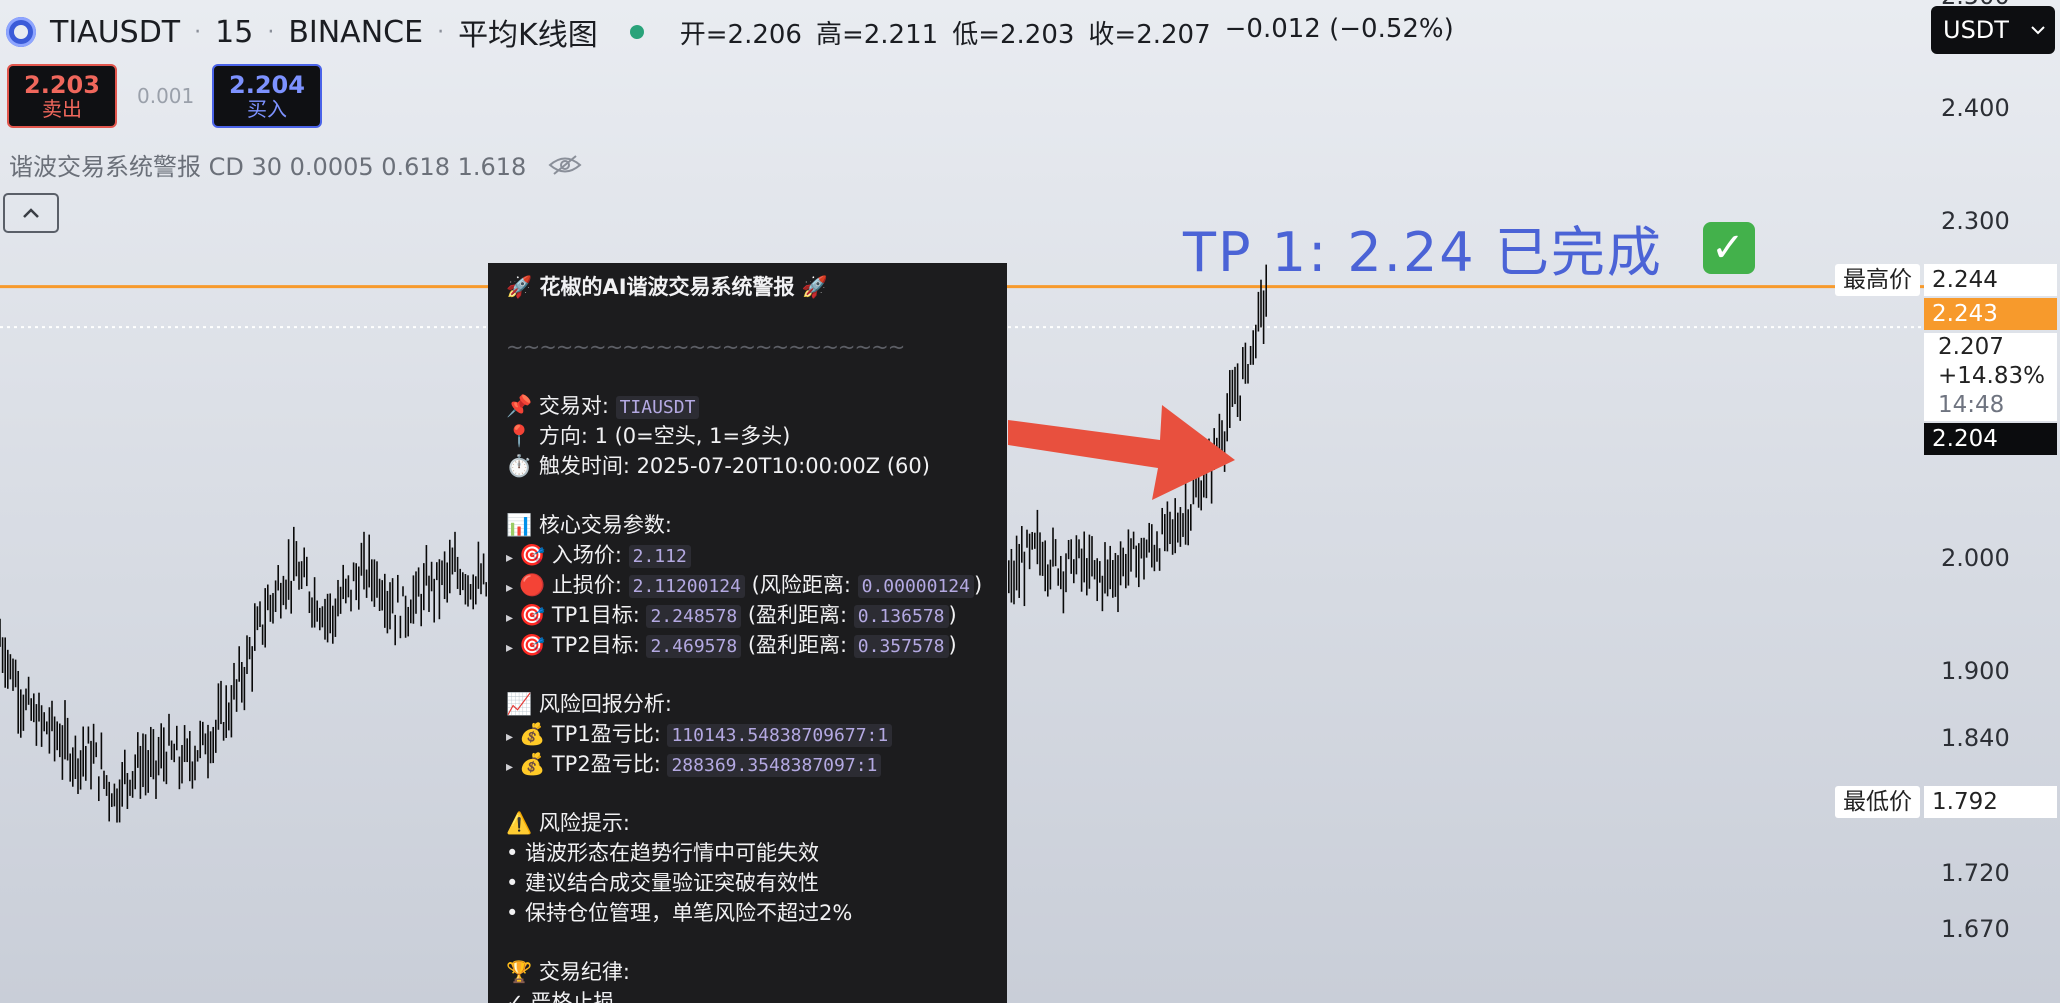  I want to click on tp2-value: 2.469578, so click(694, 646).